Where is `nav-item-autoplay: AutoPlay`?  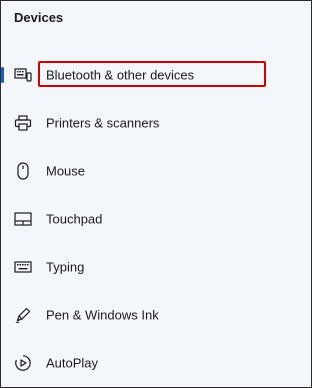 nav-item-autoplay: AutoPlay is located at coordinates (156, 363).